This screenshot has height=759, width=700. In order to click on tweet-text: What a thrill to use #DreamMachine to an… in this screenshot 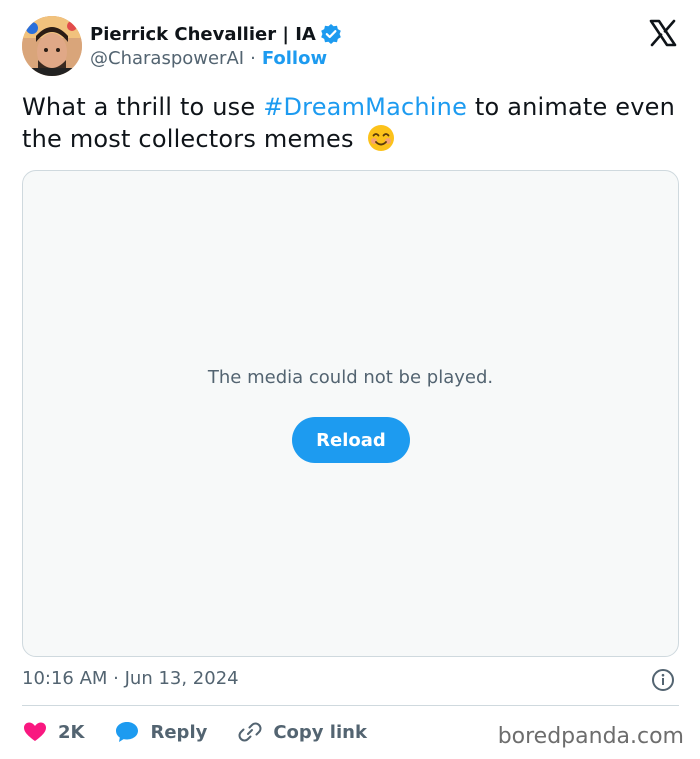, I will do `click(352, 123)`.